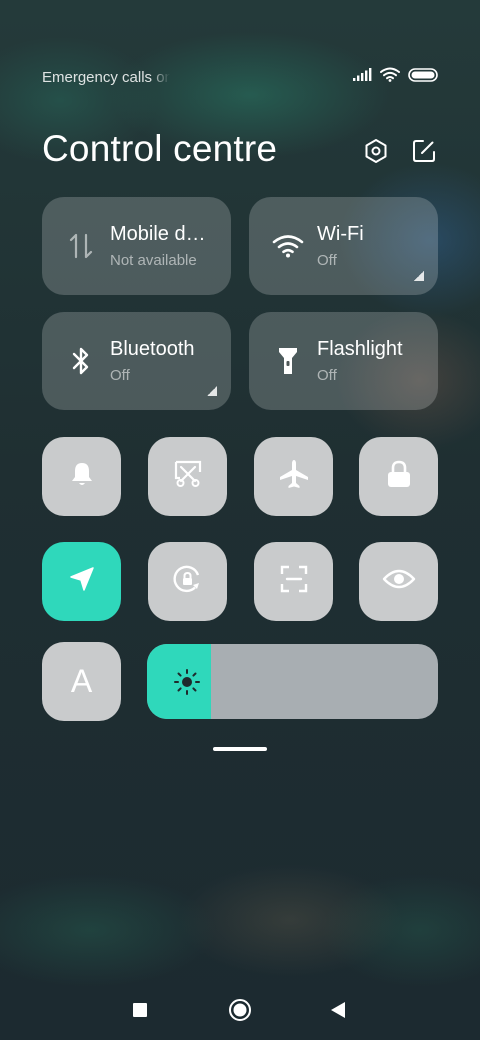  I want to click on screenshot-icon, so click(188, 476).